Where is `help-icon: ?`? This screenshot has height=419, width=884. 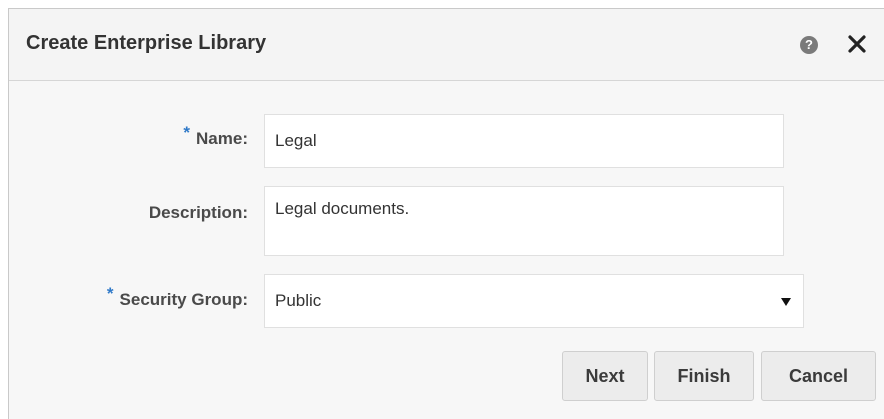 help-icon: ? is located at coordinates (809, 45).